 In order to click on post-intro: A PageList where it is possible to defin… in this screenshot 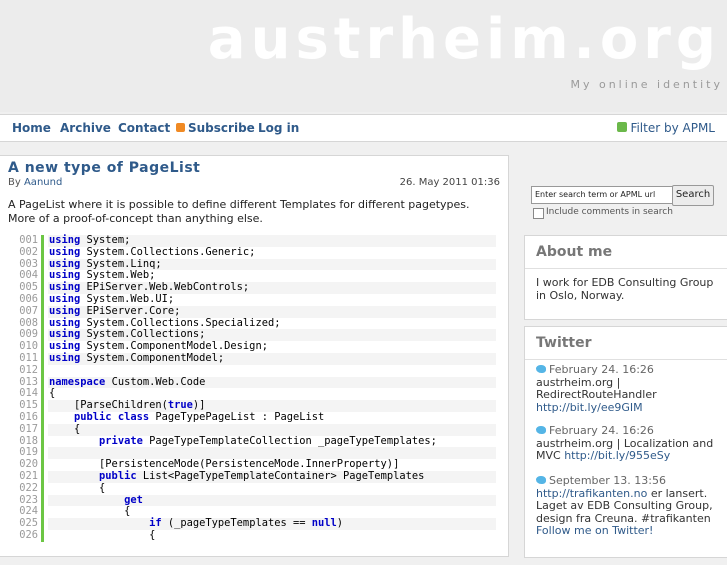, I will do `click(239, 211)`.